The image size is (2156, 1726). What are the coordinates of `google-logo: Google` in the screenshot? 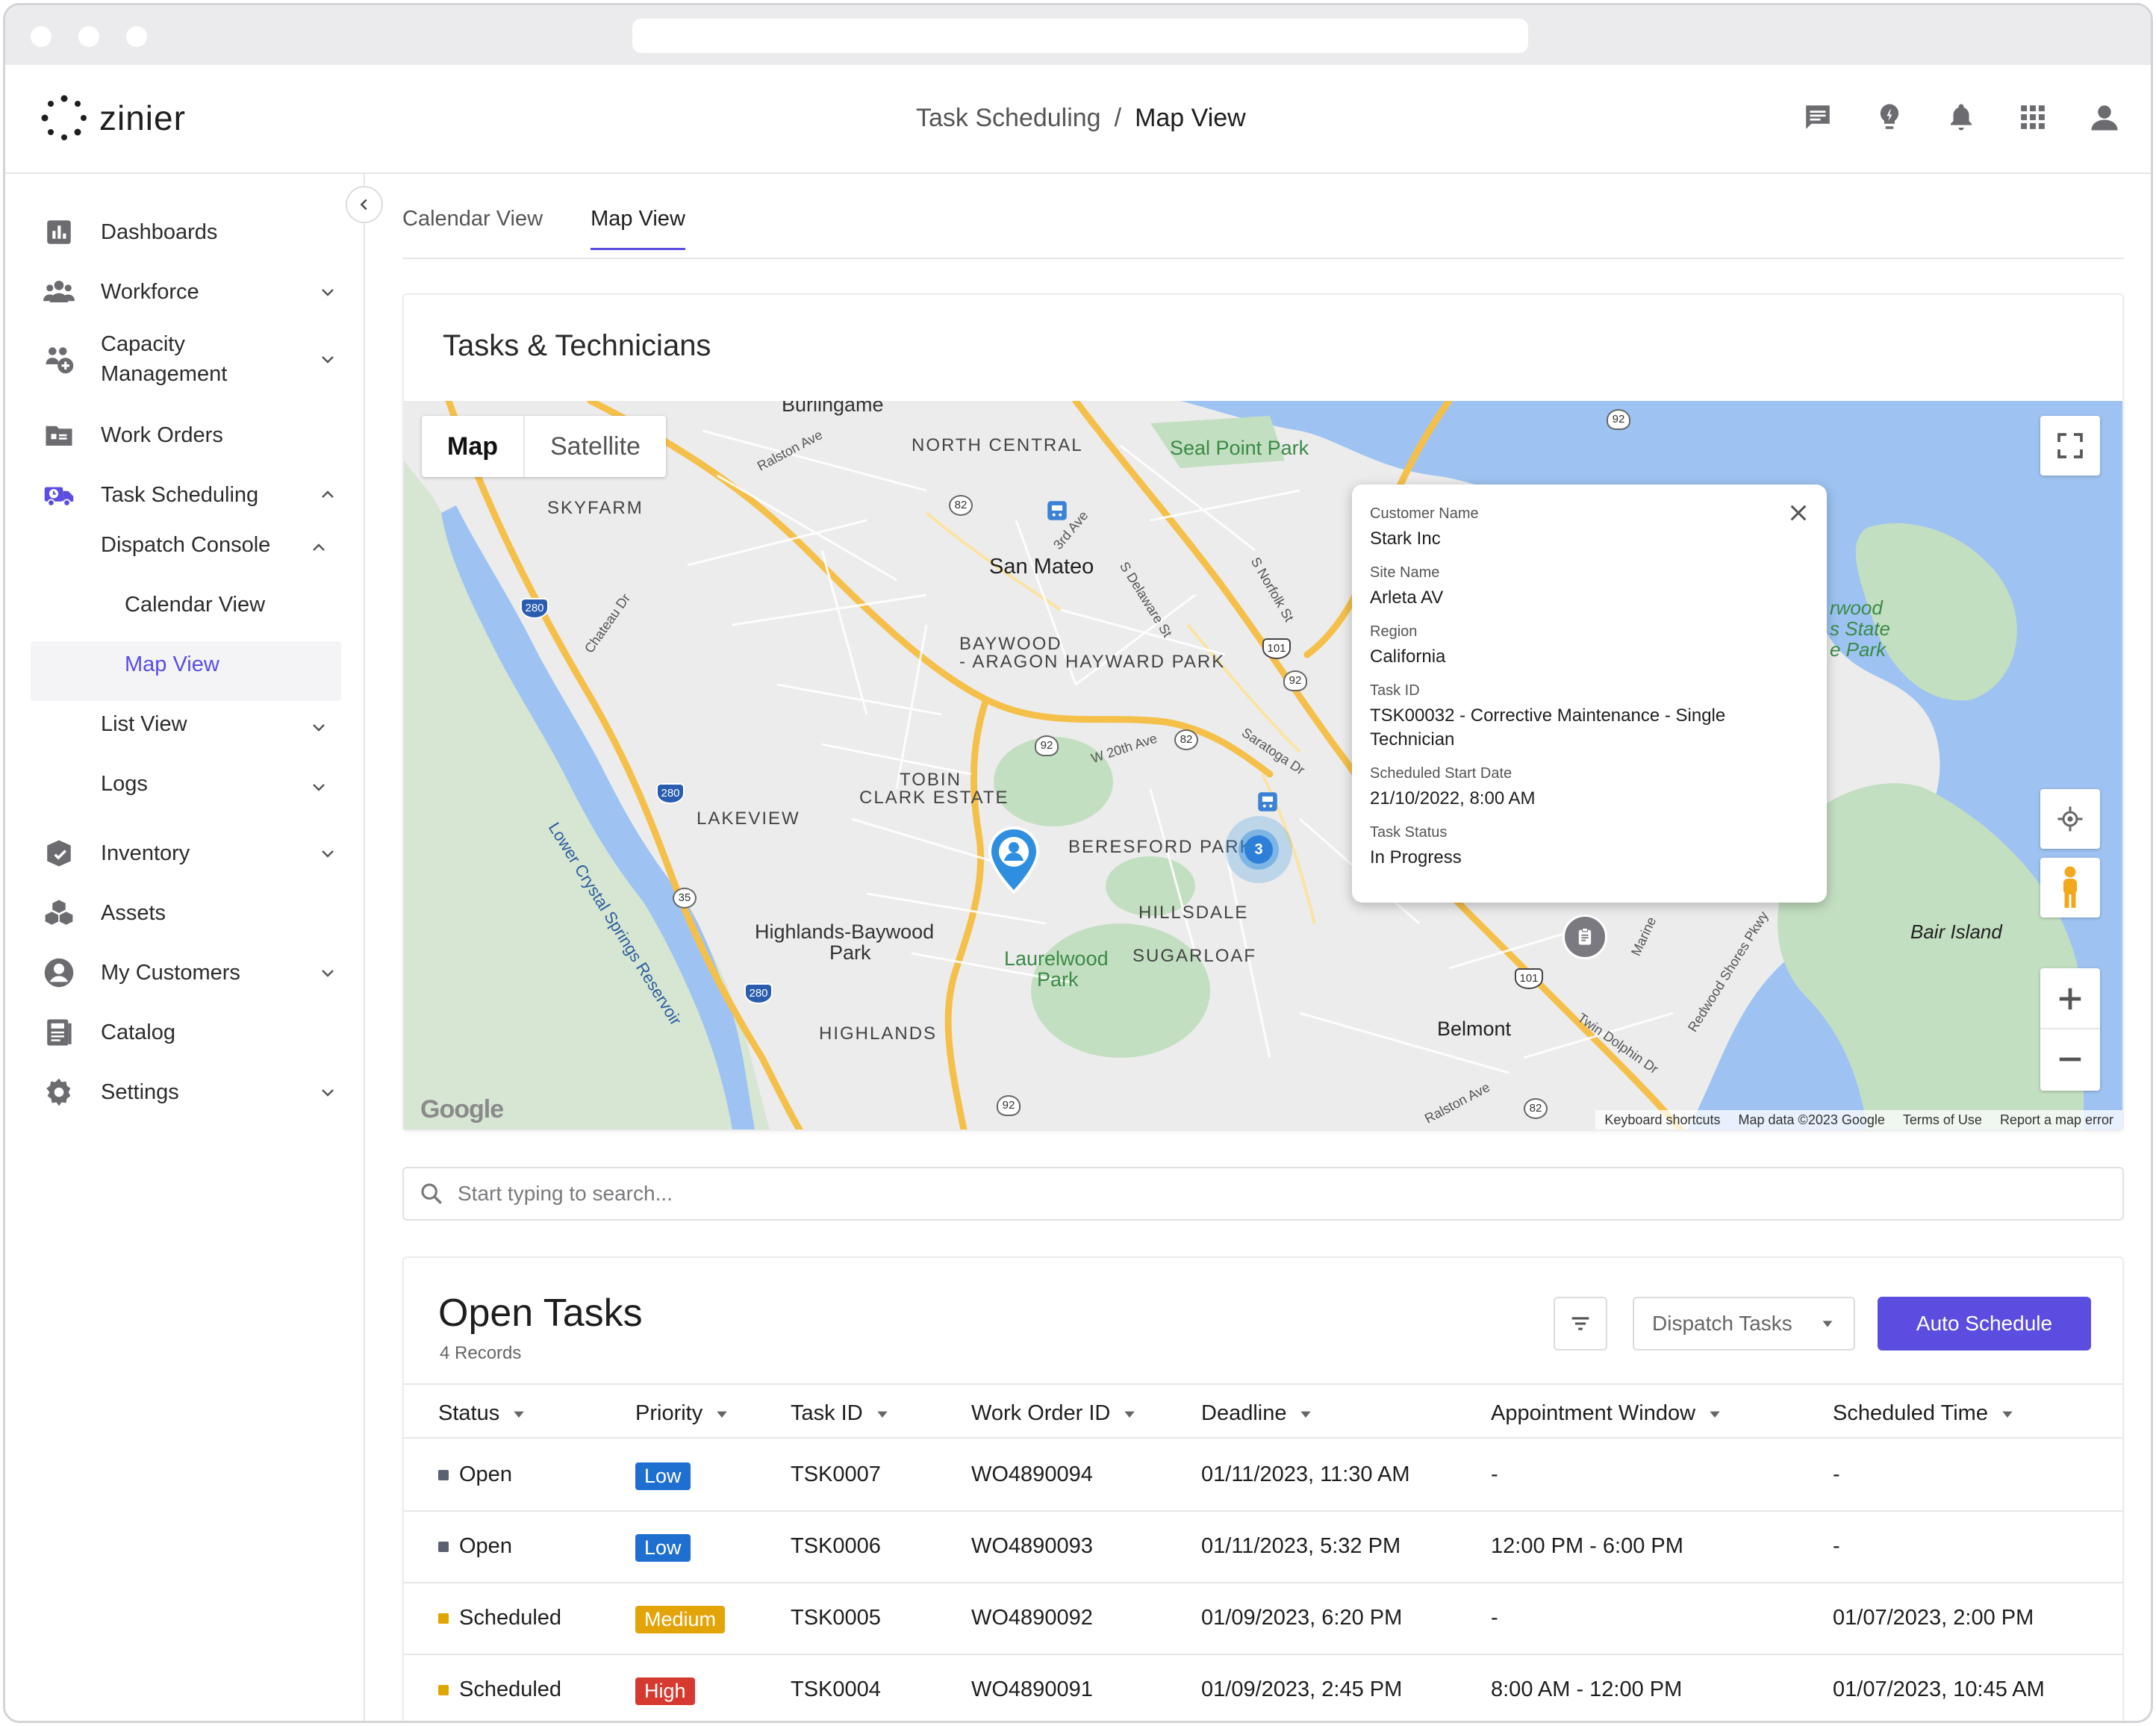 It's located at (462, 1109).